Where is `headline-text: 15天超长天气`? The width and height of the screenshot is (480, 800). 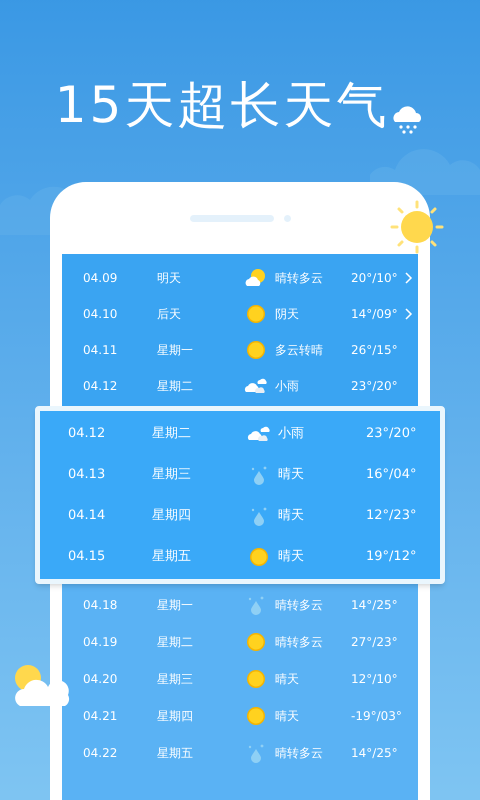 headline-text: 15天超长天气 is located at coordinates (222, 105).